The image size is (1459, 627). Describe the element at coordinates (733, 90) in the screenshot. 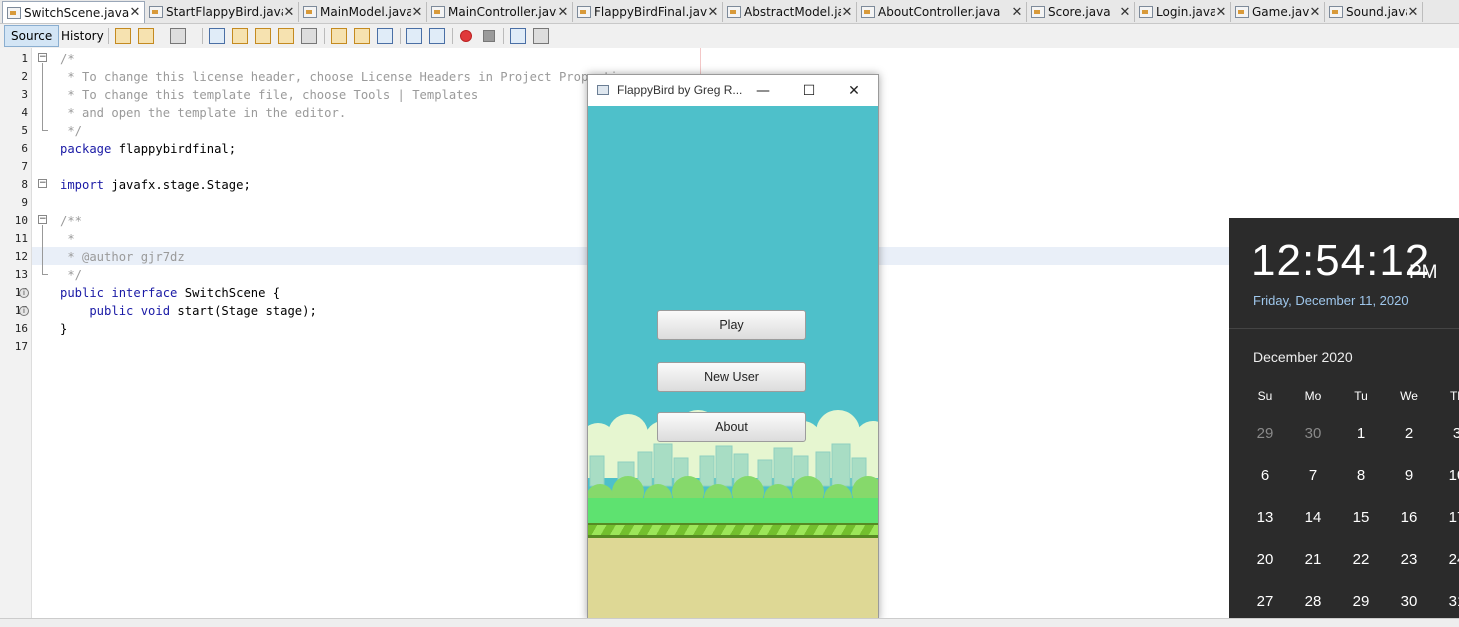

I see `window-title-bar: FlappyBird by Greg R... — ☐ ✕` at that location.